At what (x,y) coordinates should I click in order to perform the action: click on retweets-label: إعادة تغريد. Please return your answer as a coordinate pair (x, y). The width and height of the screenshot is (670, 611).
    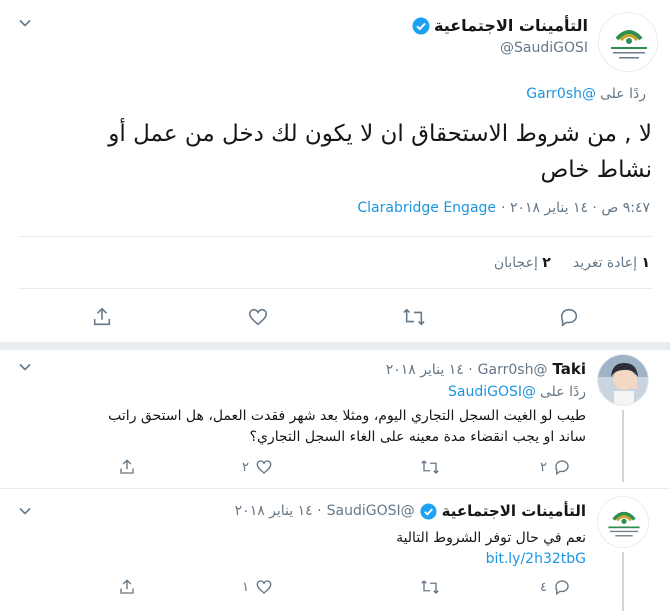
    Looking at the image, I should click on (604, 263).